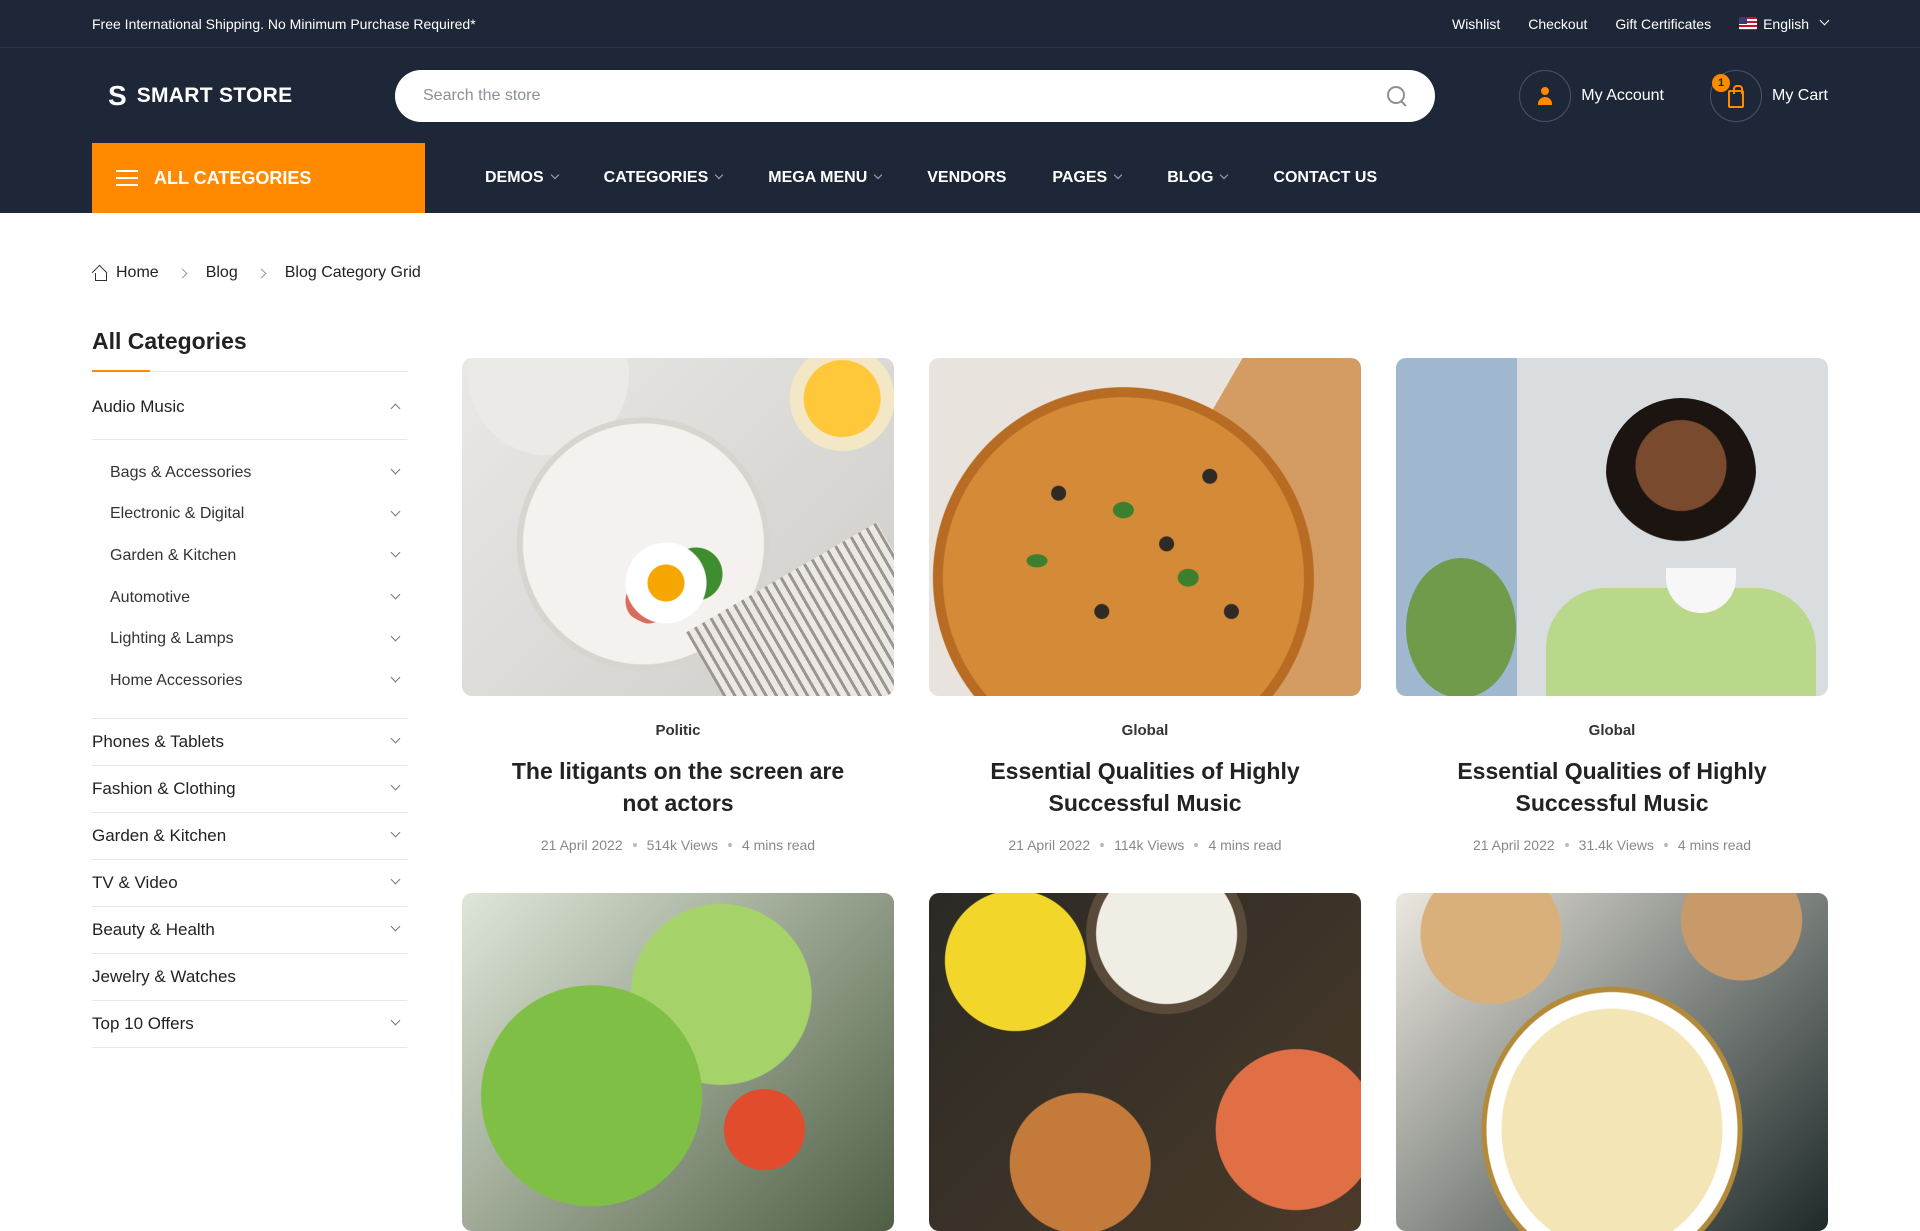  Describe the element at coordinates (656, 177) in the screenshot. I see `nav-item-label: CATEGORIES` at that location.